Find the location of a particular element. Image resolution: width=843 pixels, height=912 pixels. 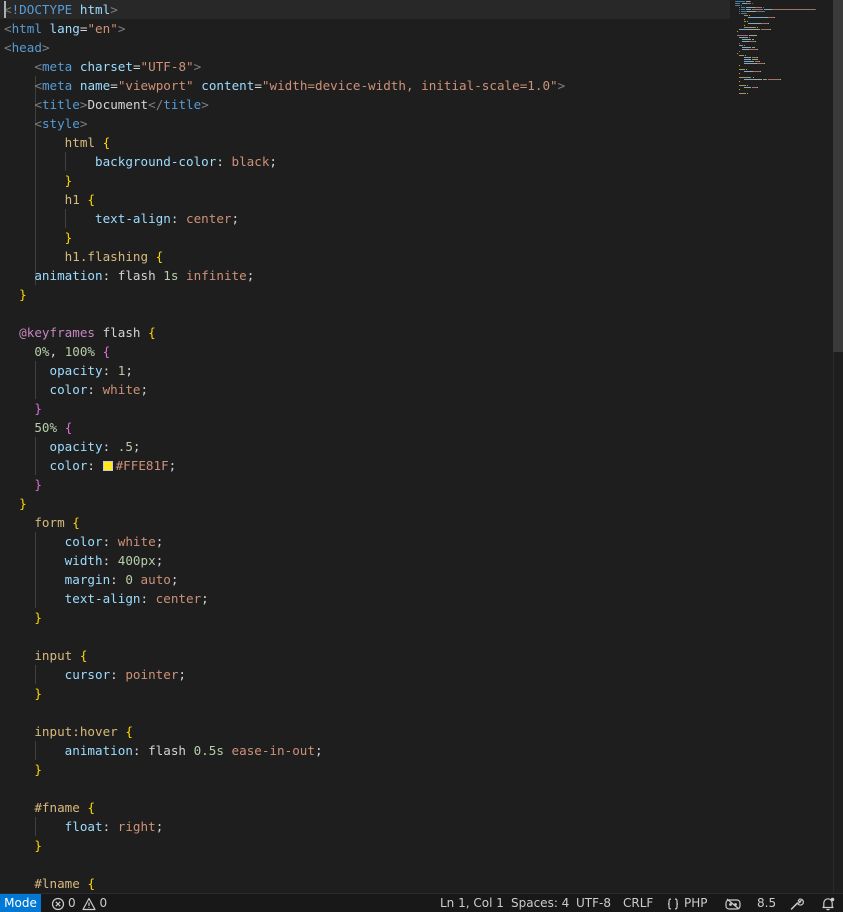

color-swatch is located at coordinates (107, 466).